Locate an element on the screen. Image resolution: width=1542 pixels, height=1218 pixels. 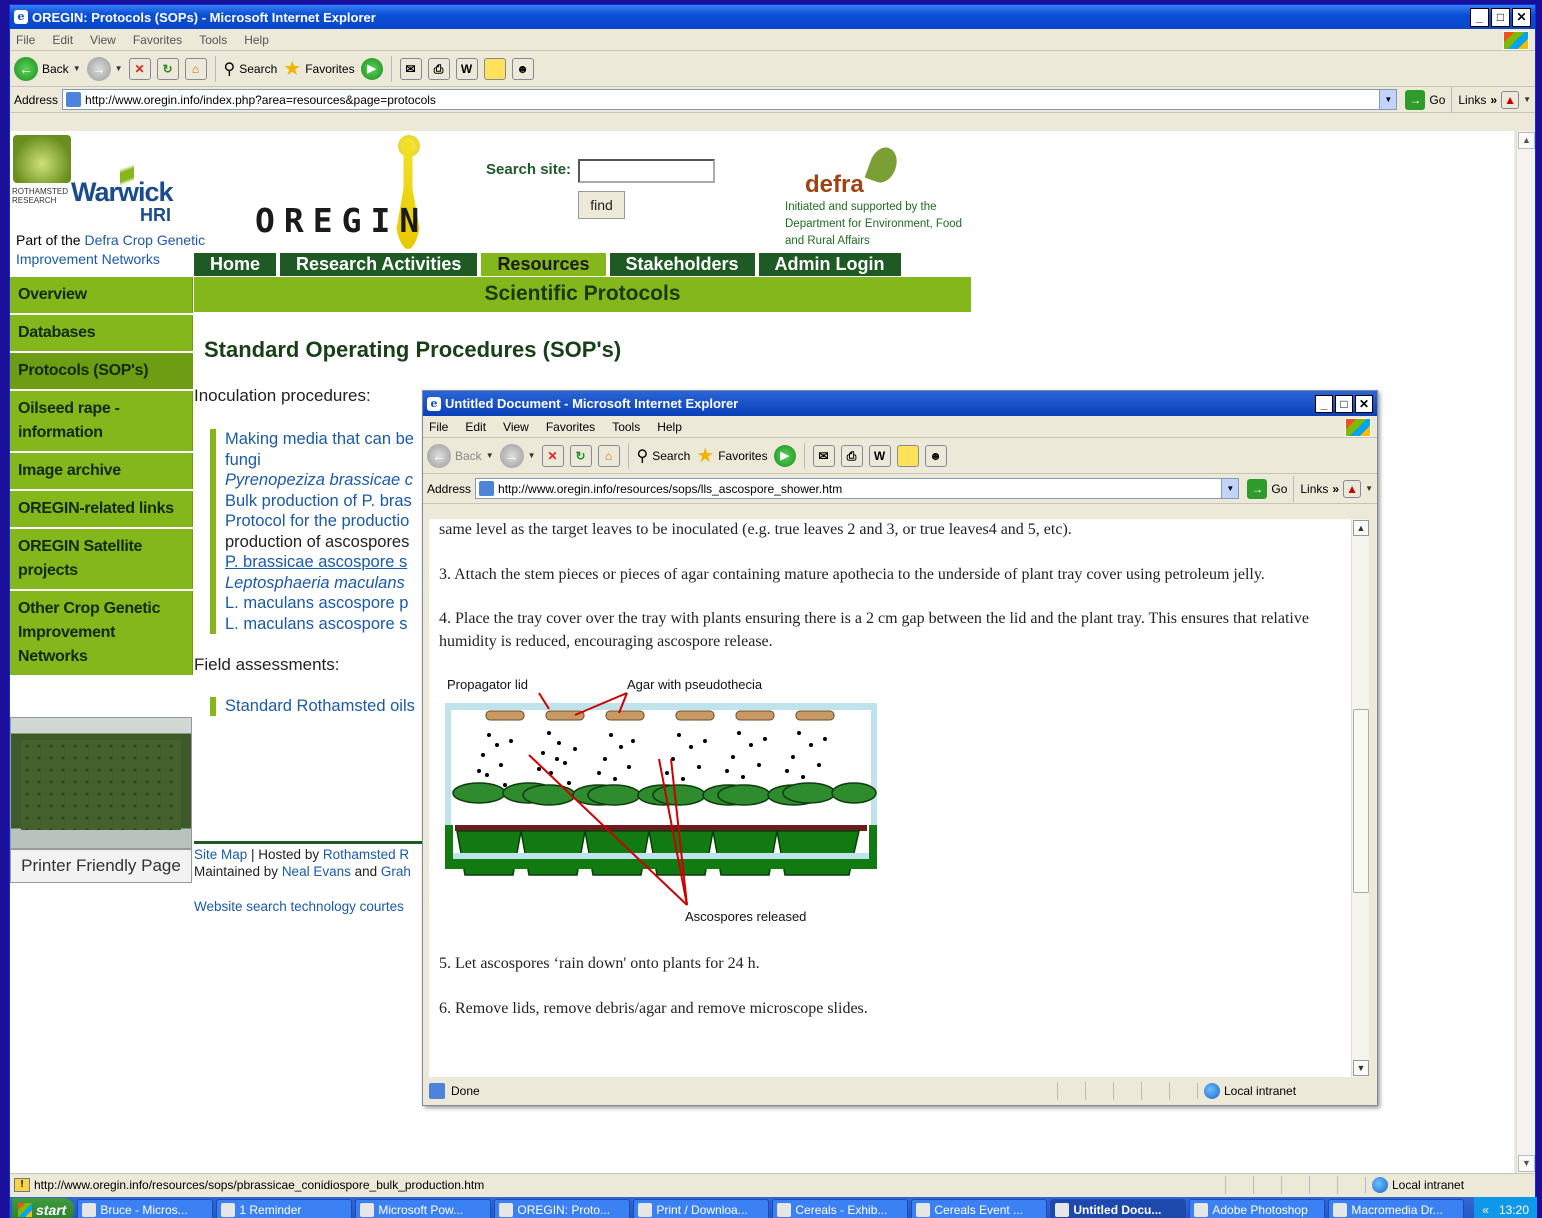
search-site-input is located at coordinates (646, 171).